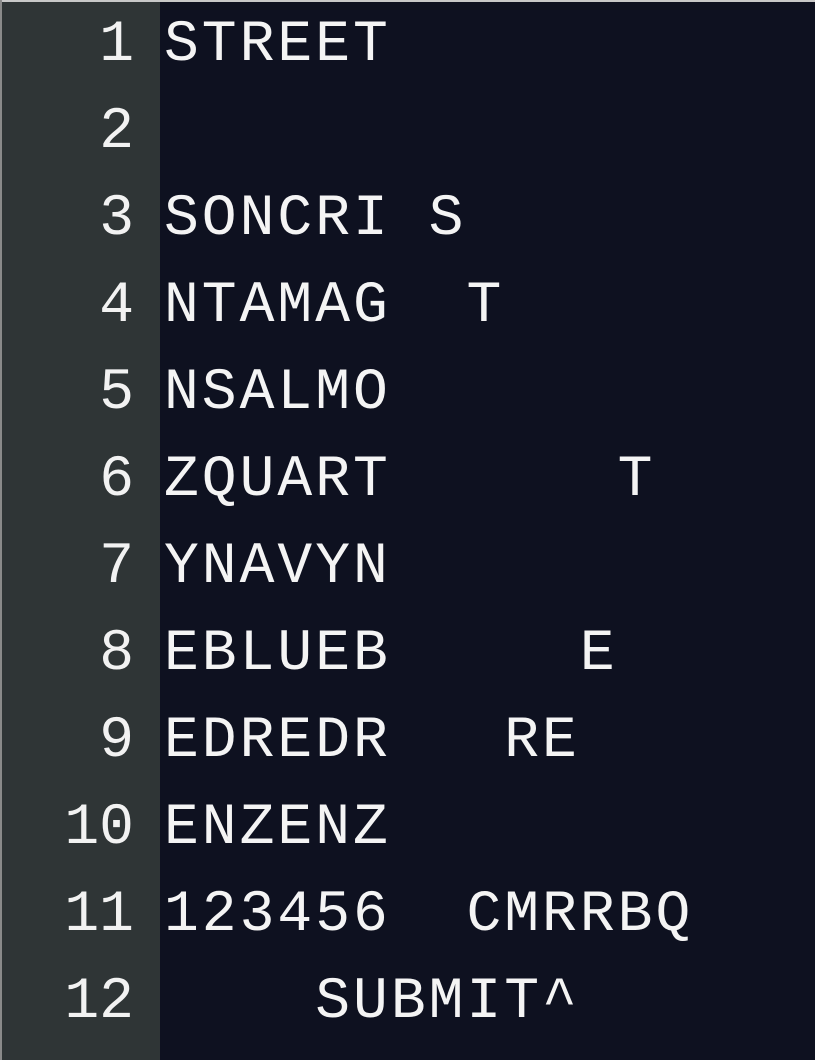  I want to click on line-number: 8, so click(116, 654).